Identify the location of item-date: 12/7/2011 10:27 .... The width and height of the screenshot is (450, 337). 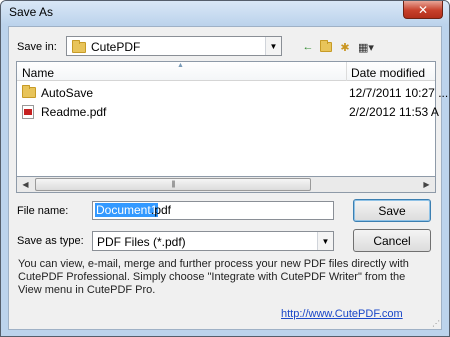
(399, 93).